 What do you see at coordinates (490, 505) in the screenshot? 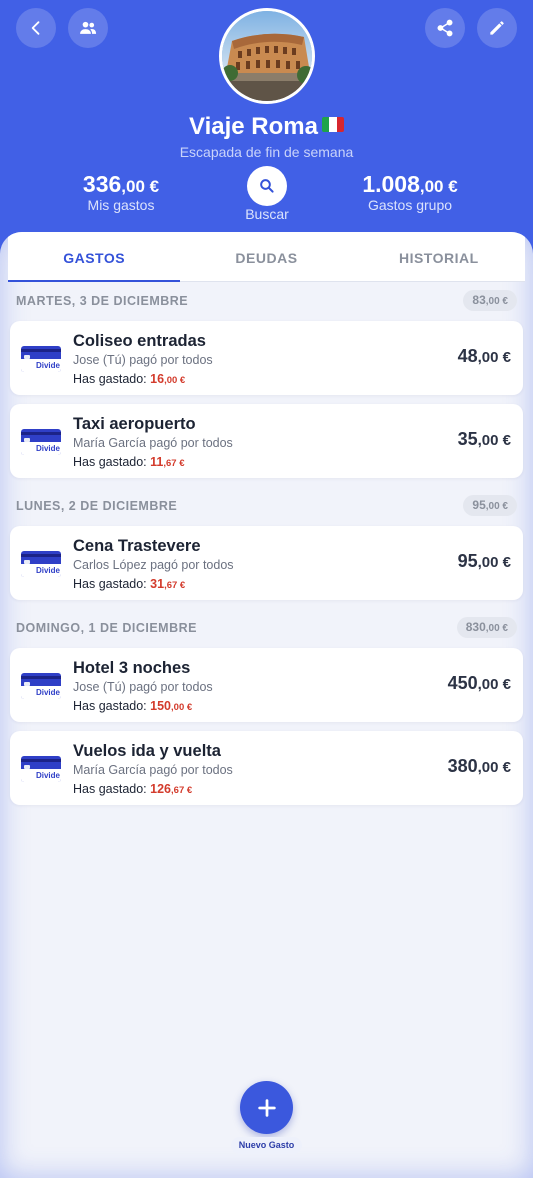
I see `day-total-badge: 95,00 €` at bounding box center [490, 505].